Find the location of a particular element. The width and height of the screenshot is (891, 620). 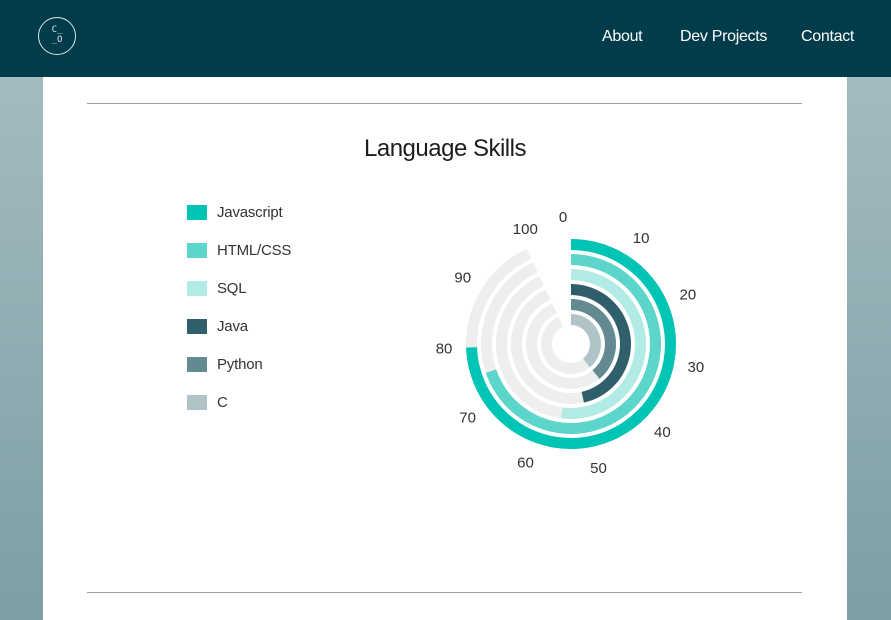

logo-line-1: C_ is located at coordinates (57, 30).